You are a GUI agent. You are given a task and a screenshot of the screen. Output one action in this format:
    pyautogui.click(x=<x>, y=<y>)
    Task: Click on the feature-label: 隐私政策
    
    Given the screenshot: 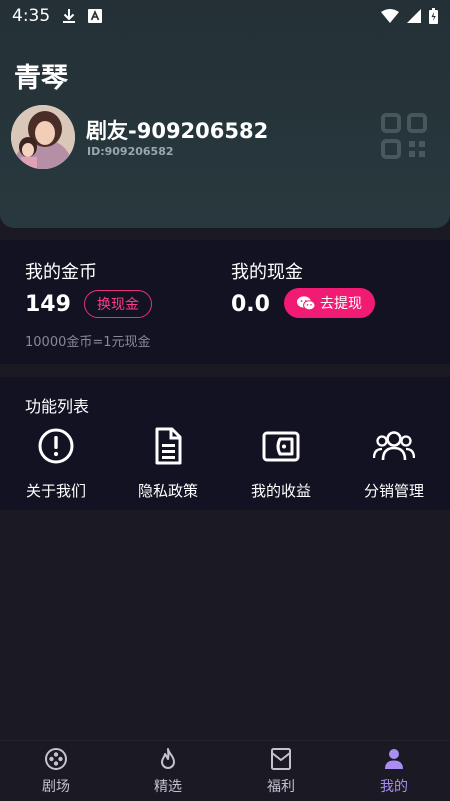 What is the action you would take?
    pyautogui.click(x=167, y=491)
    